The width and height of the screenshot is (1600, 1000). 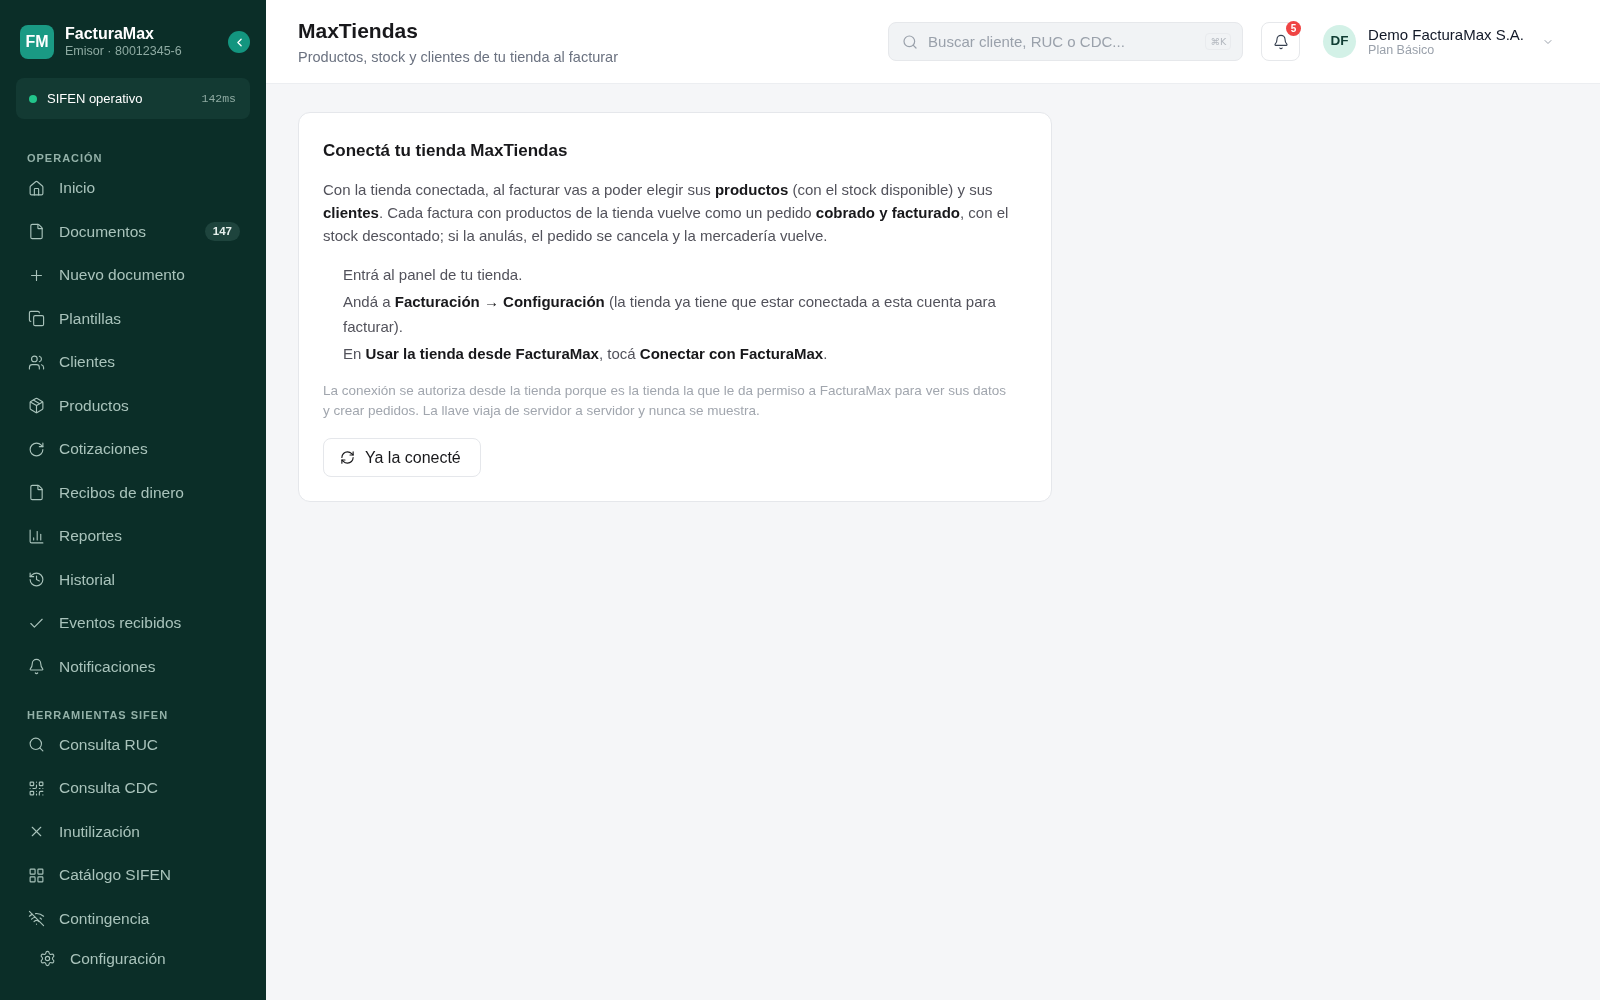 I want to click on sidebar-item: Reportes, so click(x=133, y=536).